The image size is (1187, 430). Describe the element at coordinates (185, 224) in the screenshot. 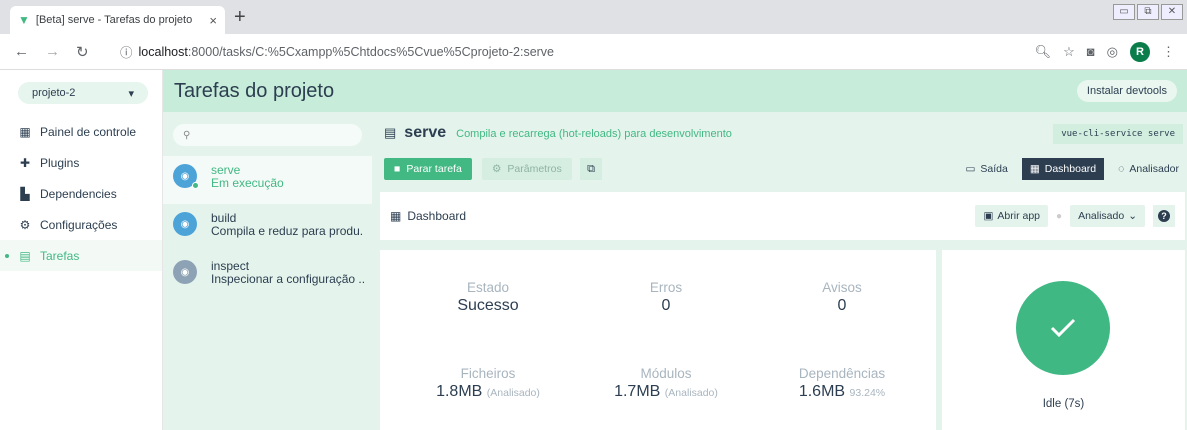

I see `task-icon: ◉` at that location.